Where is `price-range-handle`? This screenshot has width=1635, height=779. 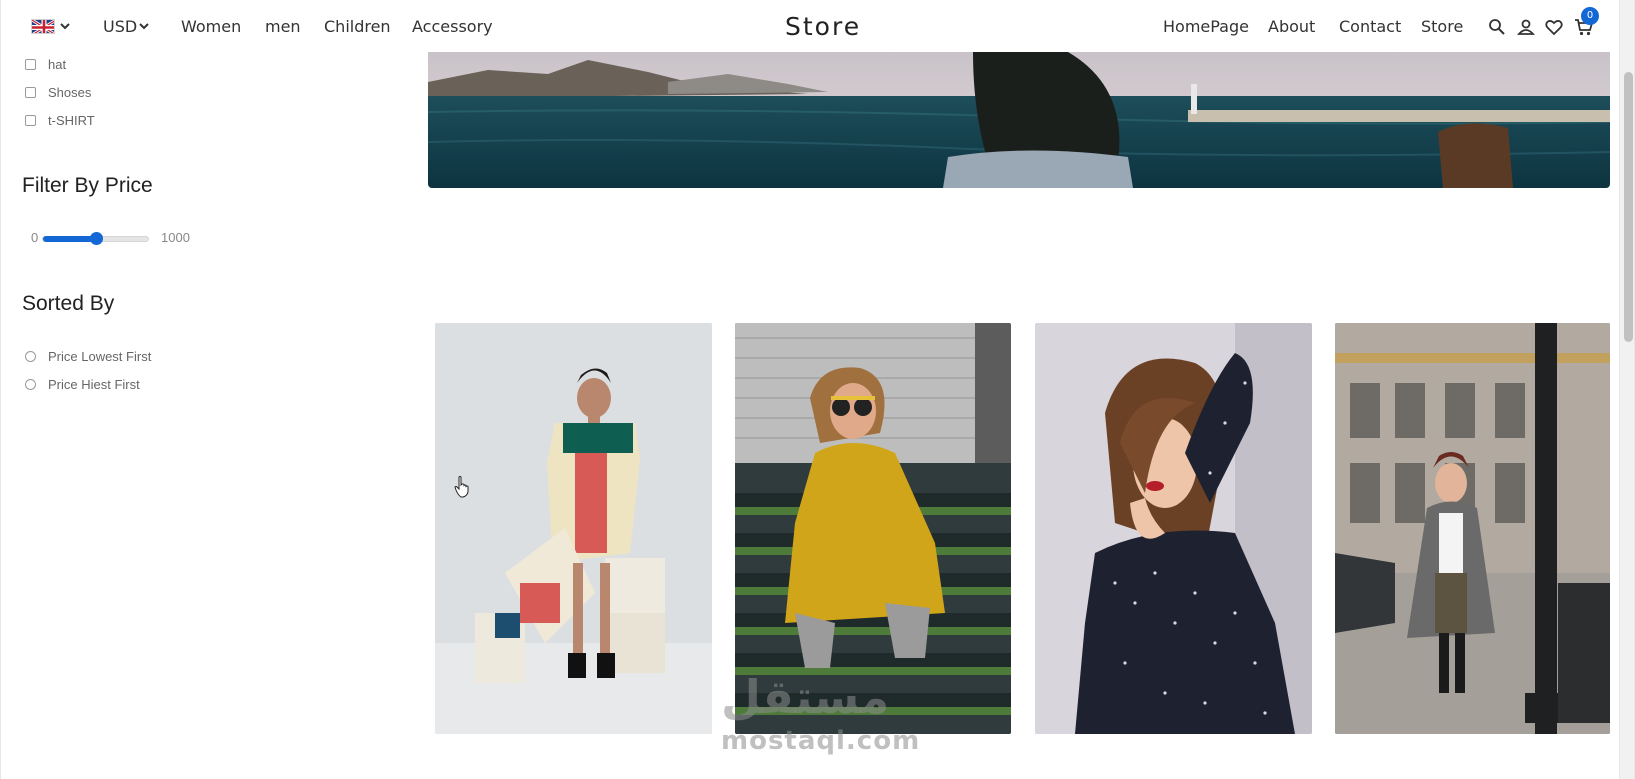
price-range-handle is located at coordinates (96, 238).